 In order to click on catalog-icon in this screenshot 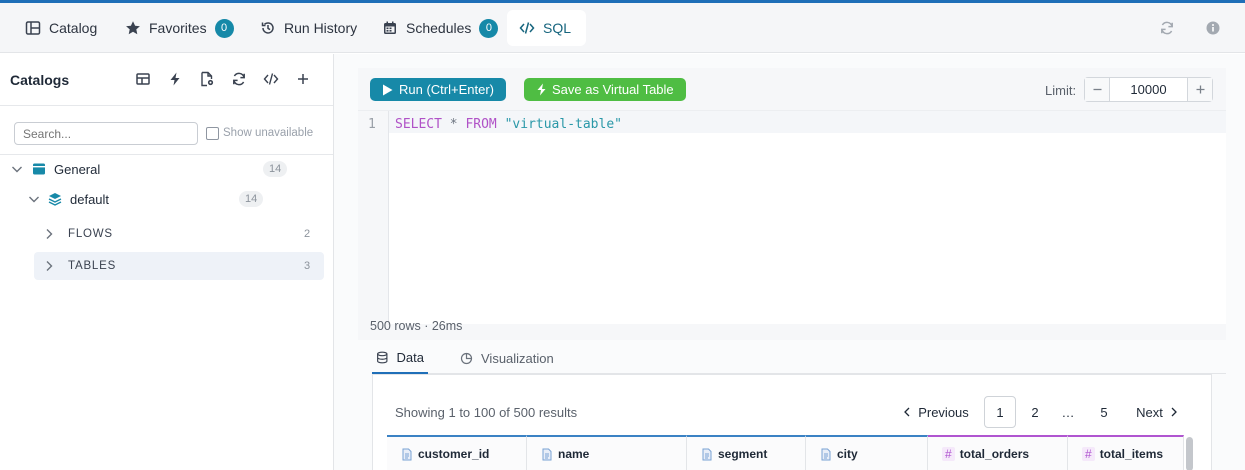, I will do `click(33, 28)`.